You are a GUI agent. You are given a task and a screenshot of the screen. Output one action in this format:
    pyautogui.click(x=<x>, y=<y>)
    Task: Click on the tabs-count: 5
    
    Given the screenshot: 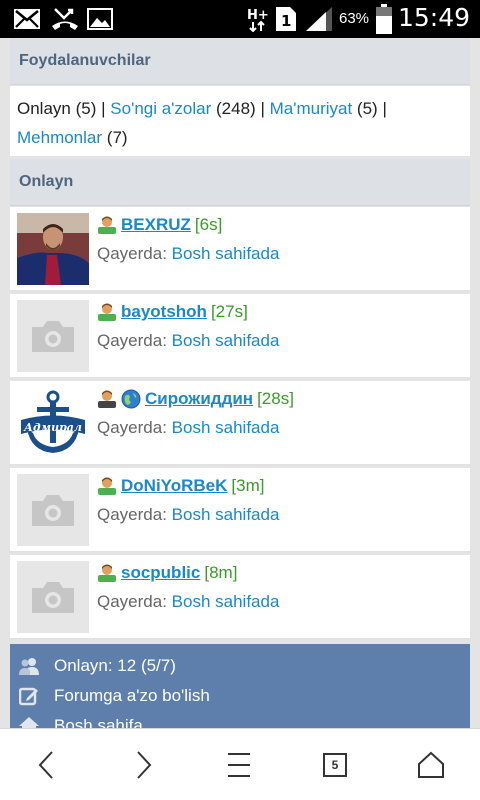 What is the action you would take?
    pyautogui.click(x=335, y=765)
    